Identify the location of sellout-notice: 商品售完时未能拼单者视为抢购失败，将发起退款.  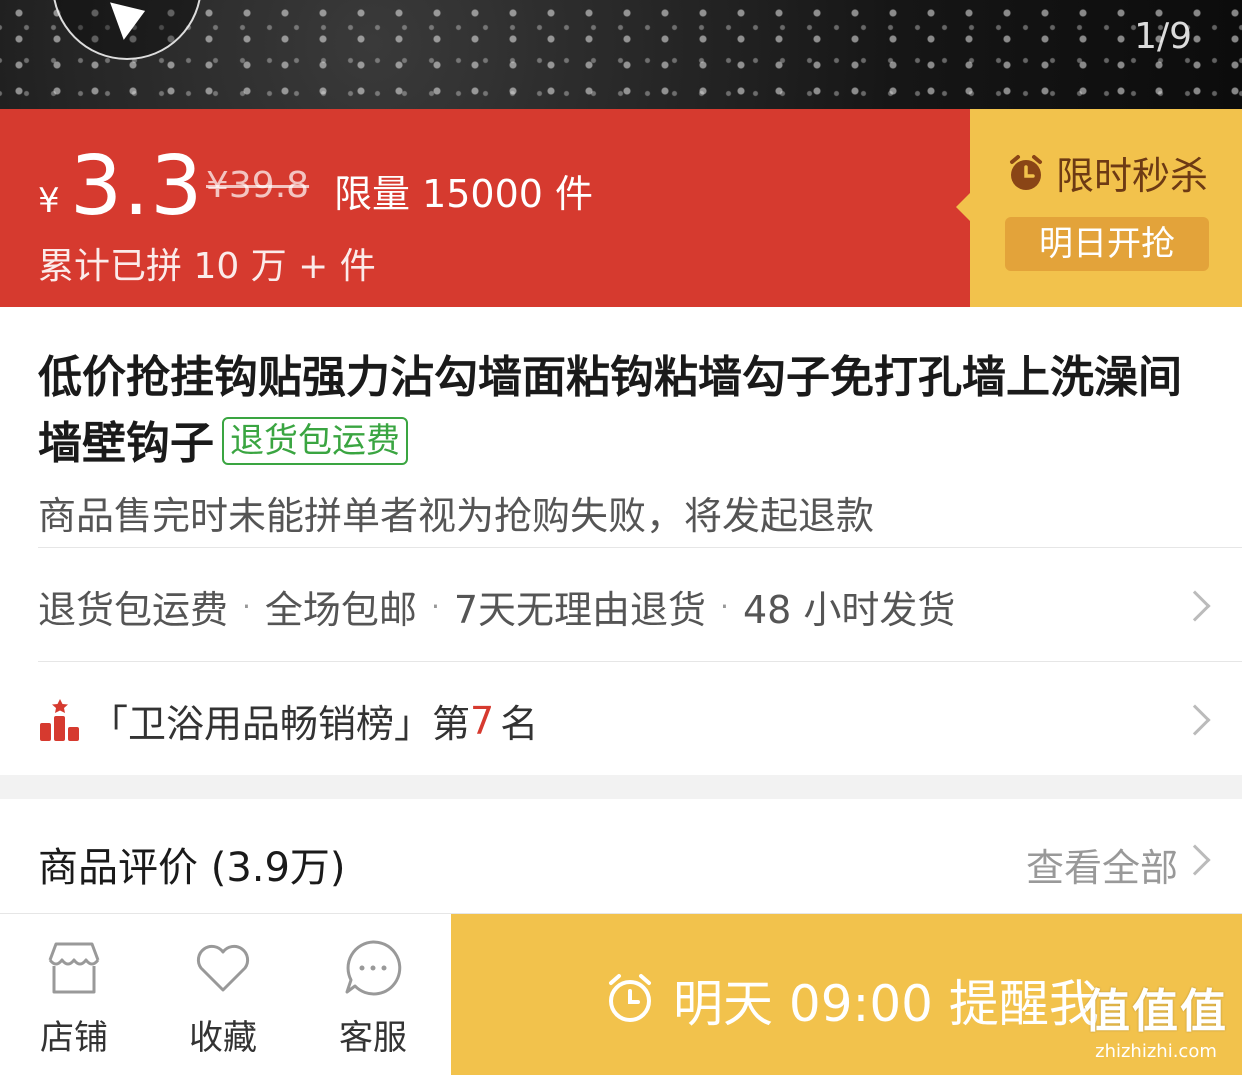
(456, 516).